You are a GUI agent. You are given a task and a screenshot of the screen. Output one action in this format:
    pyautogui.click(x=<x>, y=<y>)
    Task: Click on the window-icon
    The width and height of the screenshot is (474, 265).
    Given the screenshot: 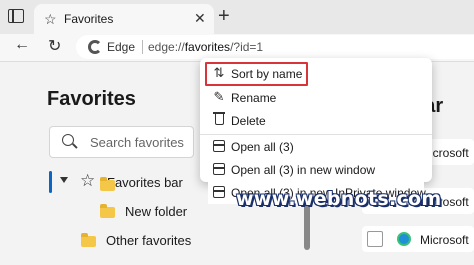 What is the action you would take?
    pyautogui.click(x=219, y=146)
    